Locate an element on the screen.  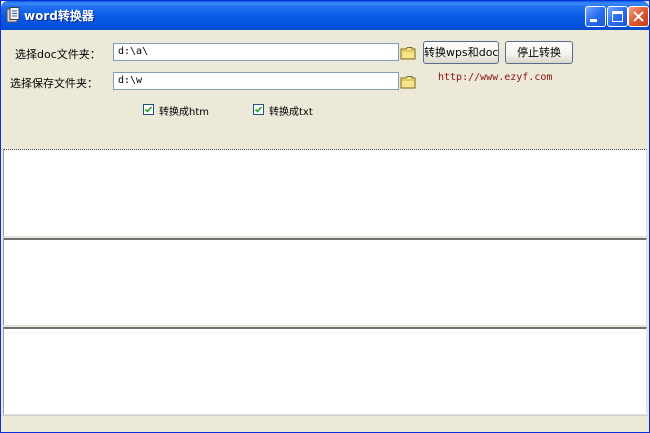
minimize-icon is located at coordinates (593, 20).